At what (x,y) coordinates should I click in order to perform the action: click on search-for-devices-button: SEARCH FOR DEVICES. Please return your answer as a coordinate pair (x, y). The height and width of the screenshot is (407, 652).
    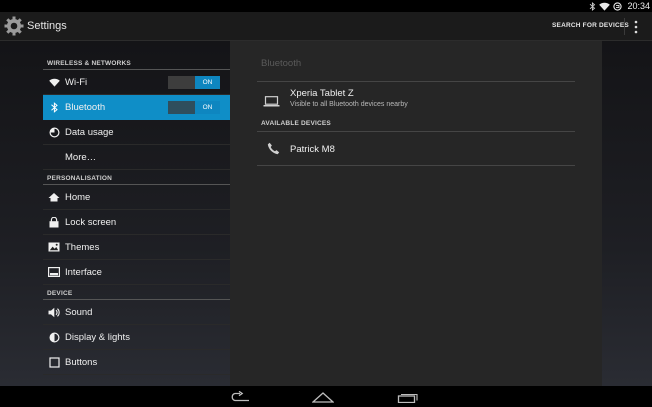
    Looking at the image, I should click on (590, 25).